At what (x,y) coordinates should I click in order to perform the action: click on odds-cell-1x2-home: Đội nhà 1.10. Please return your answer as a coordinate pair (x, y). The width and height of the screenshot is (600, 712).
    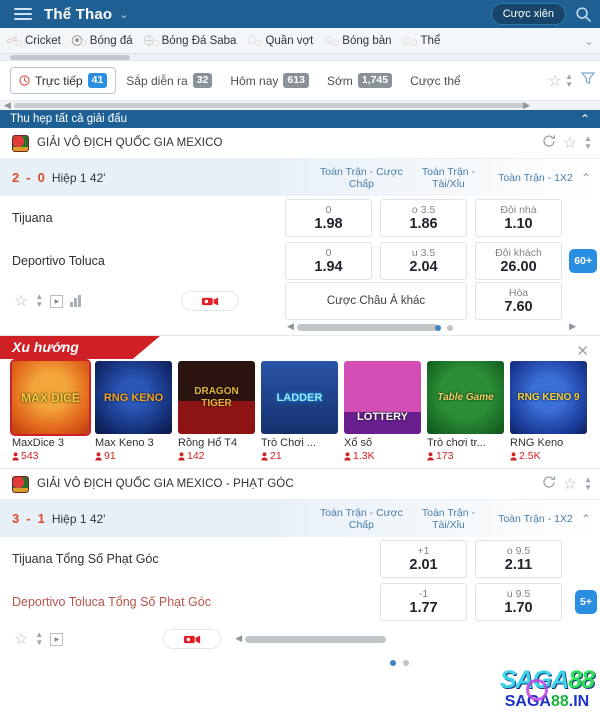
    Looking at the image, I should click on (518, 217).